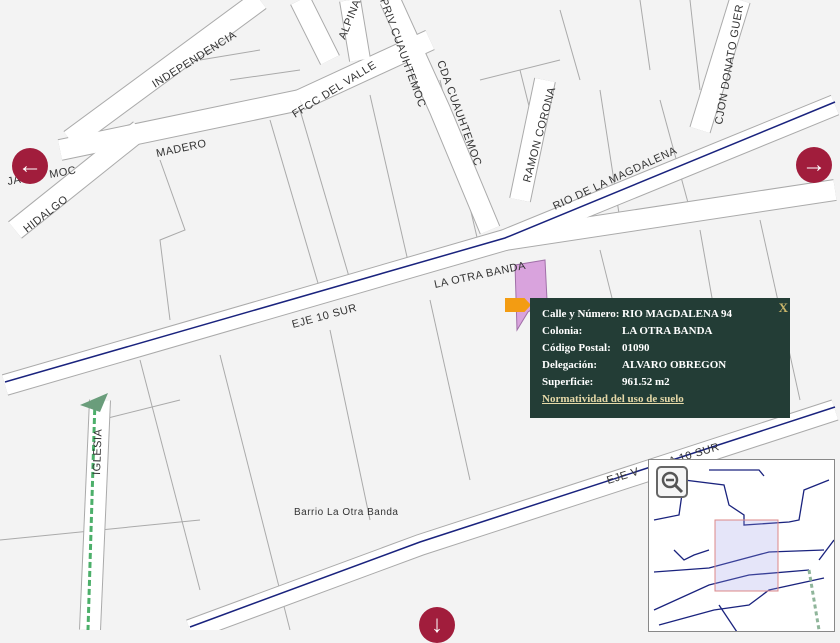 This screenshot has height=643, width=840. I want to click on pan-right-button: →, so click(814, 165).